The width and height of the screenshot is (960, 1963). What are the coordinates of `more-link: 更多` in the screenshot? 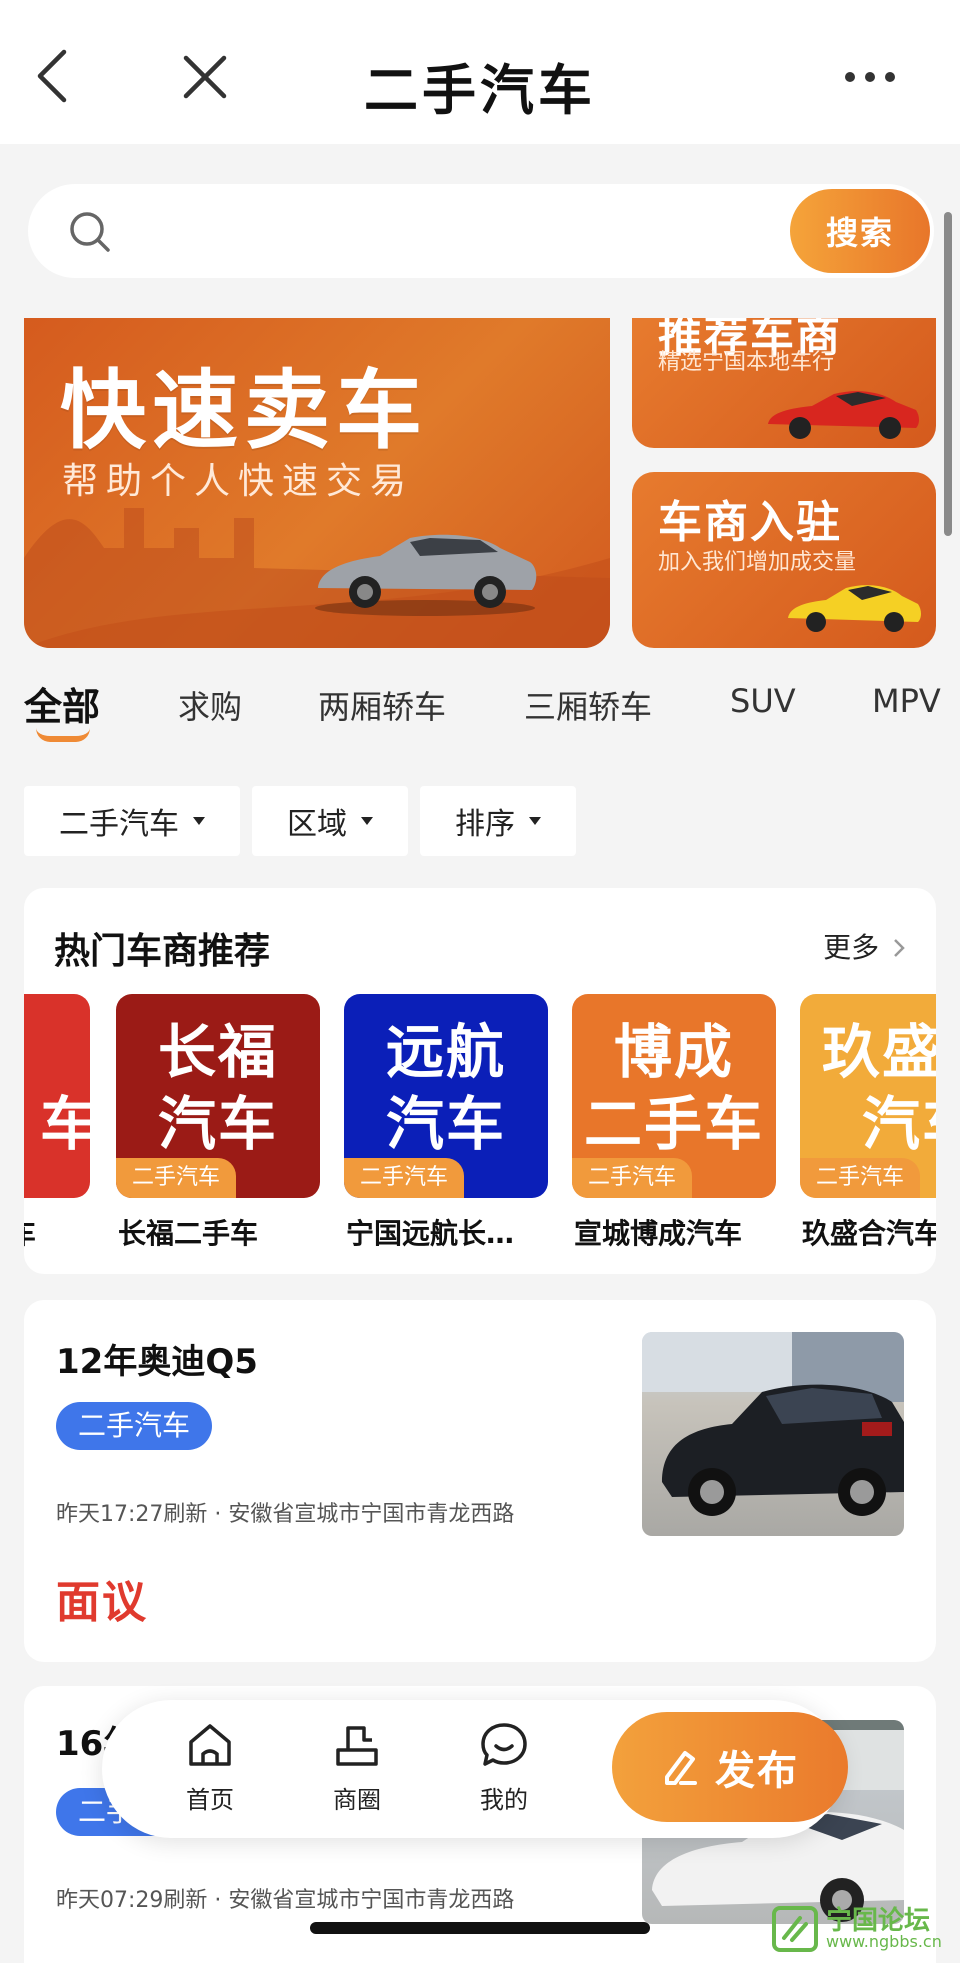 It's located at (864, 946).